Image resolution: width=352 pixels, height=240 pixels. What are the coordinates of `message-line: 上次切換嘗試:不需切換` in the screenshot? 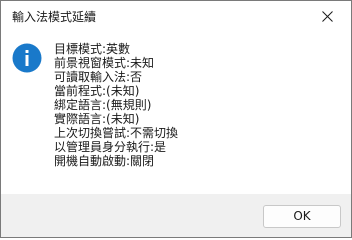 It's located at (116, 133).